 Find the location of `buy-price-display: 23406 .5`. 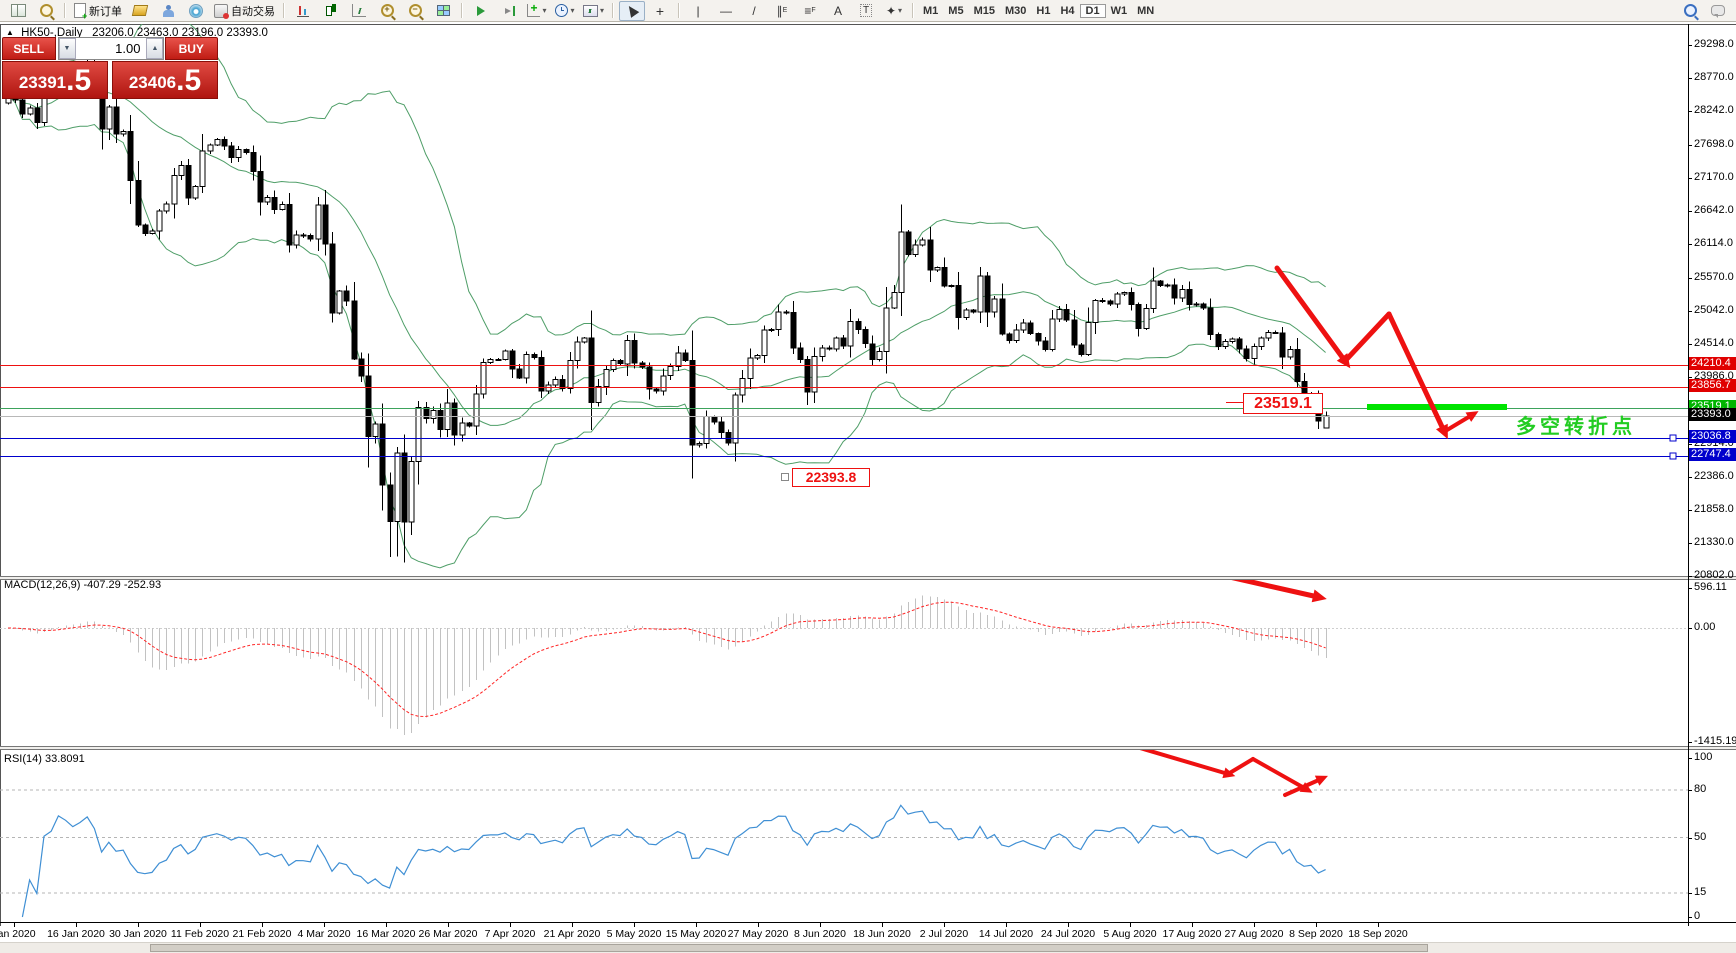

buy-price-display: 23406 .5 is located at coordinates (165, 80).